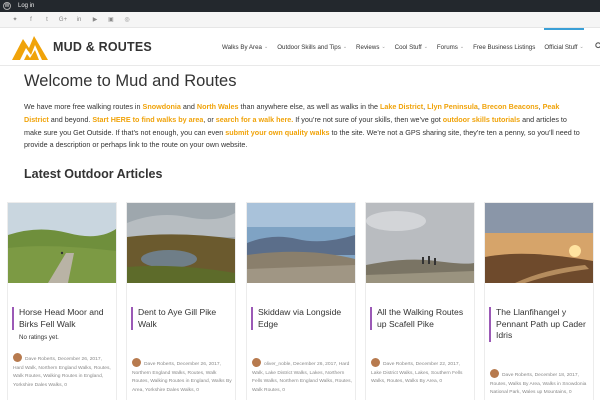 Image resolution: width=600 pixels, height=400 pixels. I want to click on social-icons: ✦ f t G+ in ▶ ▣ ◎, so click(71, 20).